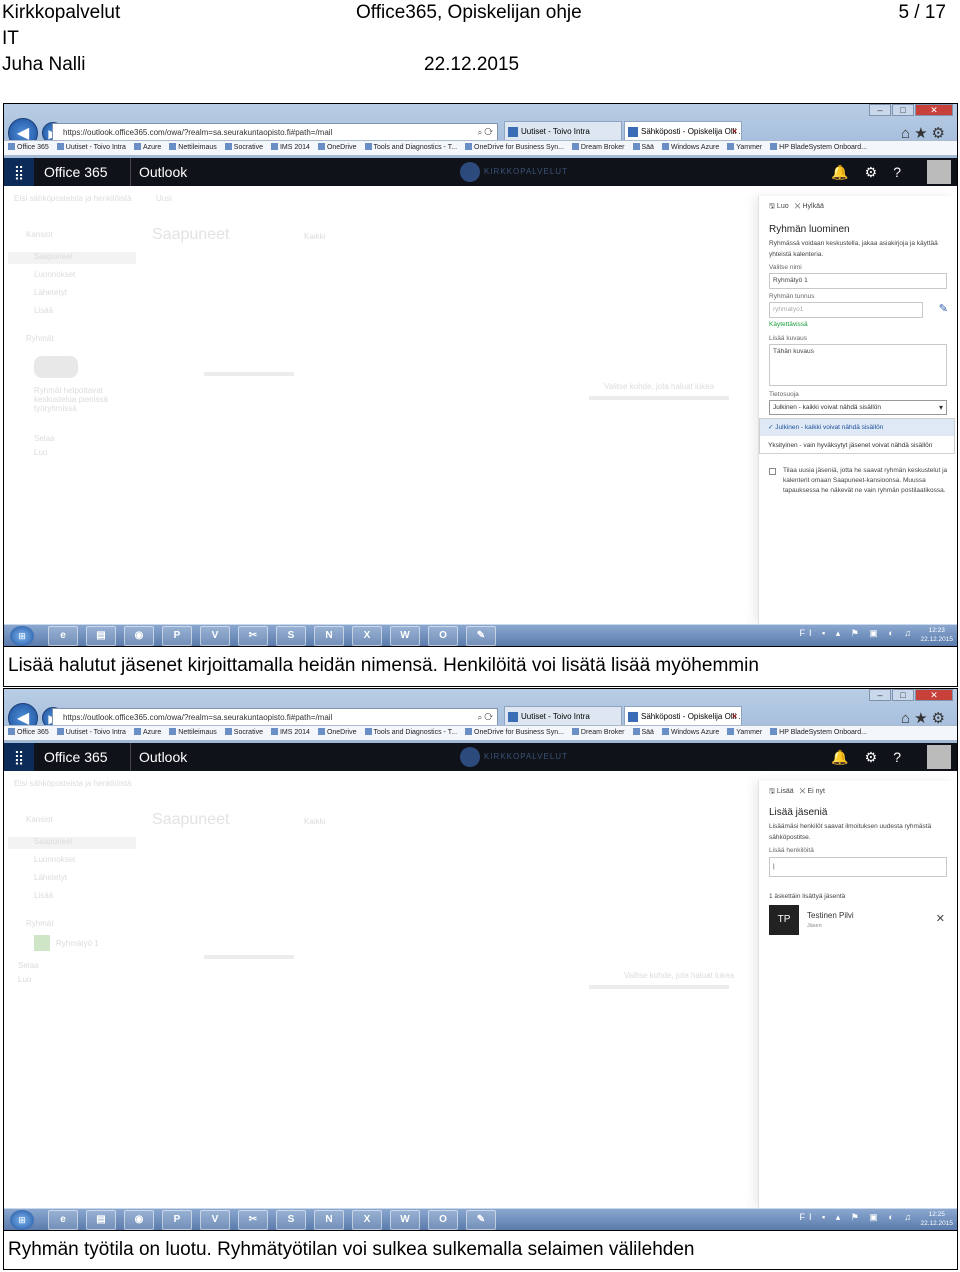 Image resolution: width=960 pixels, height=1272 pixels. I want to click on group-id-input: ryhmatyo1, so click(846, 310).